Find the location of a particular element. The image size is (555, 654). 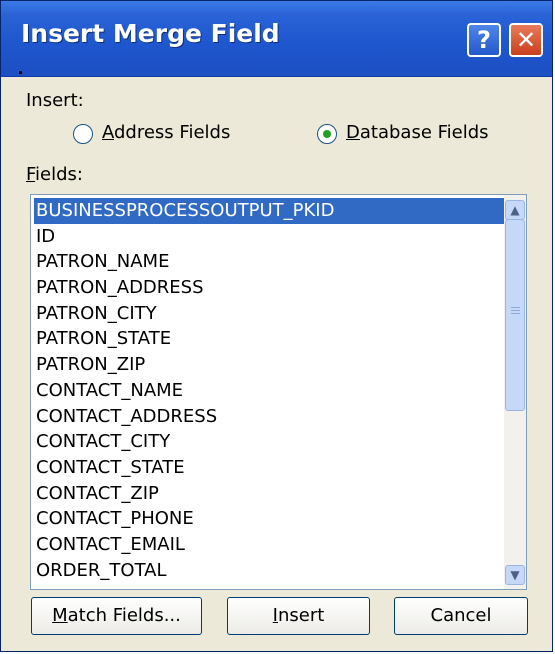

cancel-button: Cancel is located at coordinates (461, 616).